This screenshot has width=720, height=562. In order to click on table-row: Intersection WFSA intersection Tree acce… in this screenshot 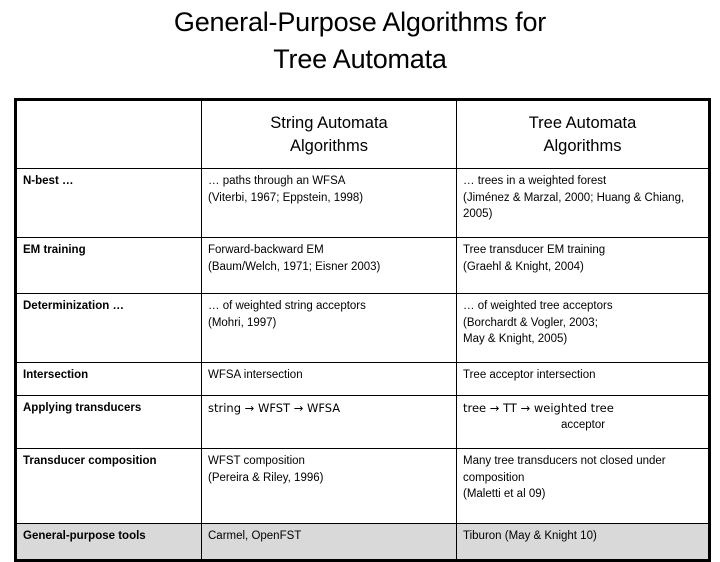, I will do `click(362, 379)`.